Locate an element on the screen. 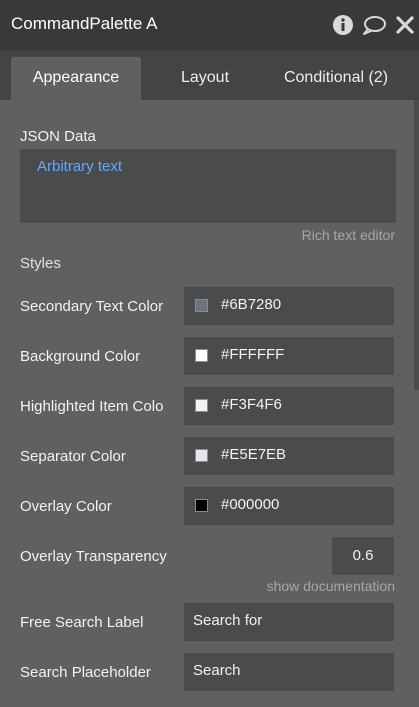  background-color-label: Background Color is located at coordinates (80, 356).